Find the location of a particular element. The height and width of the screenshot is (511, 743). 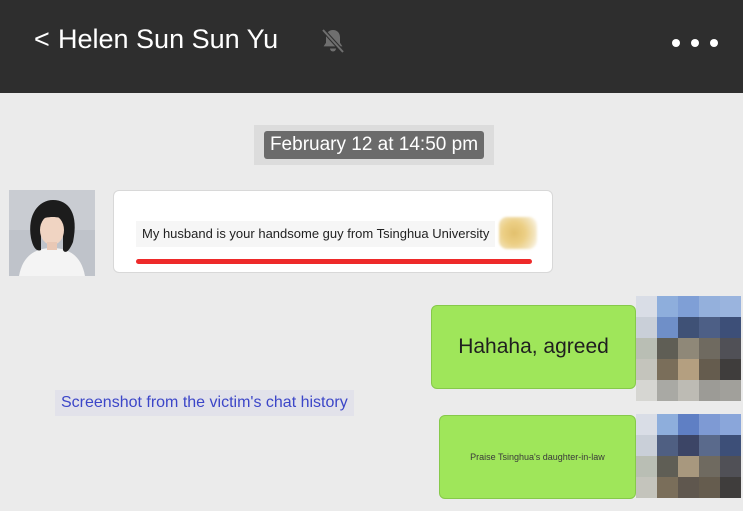

sent-message-bubble: Hahaha, agreed is located at coordinates (533, 347).